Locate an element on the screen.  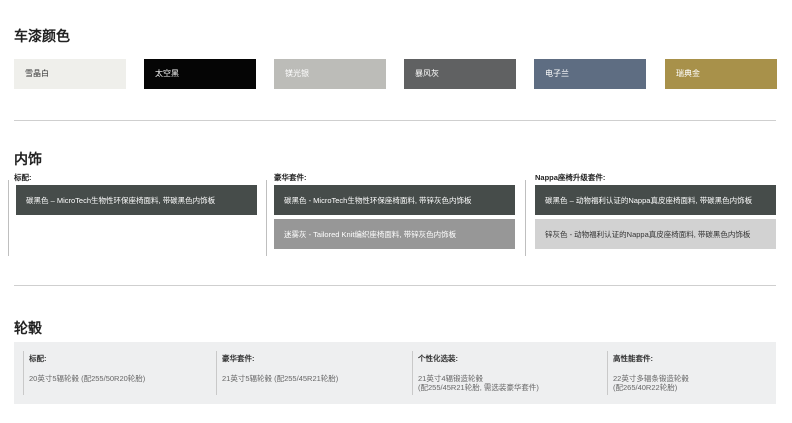
wheel-option-text: 21英寸5辐轮毂 (配255/45R21轮胎) is located at coordinates (280, 378).